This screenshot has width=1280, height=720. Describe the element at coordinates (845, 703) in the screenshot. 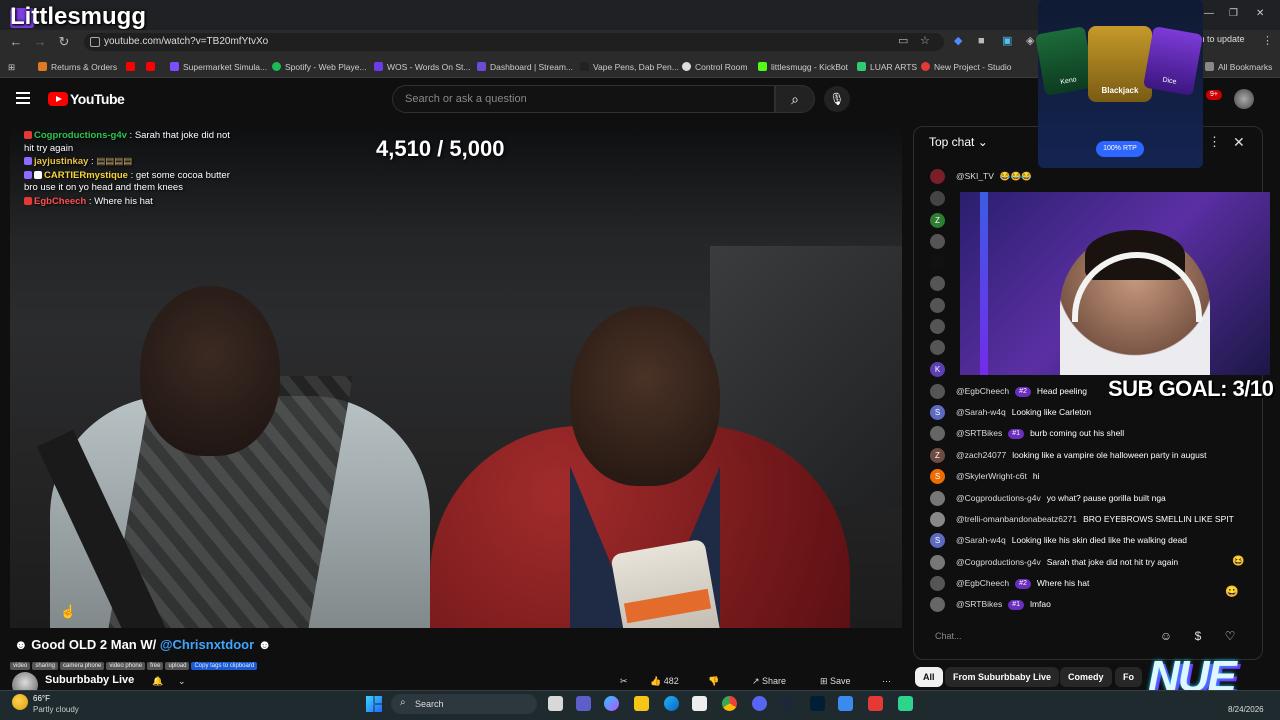

I see `notepad-icon` at that location.